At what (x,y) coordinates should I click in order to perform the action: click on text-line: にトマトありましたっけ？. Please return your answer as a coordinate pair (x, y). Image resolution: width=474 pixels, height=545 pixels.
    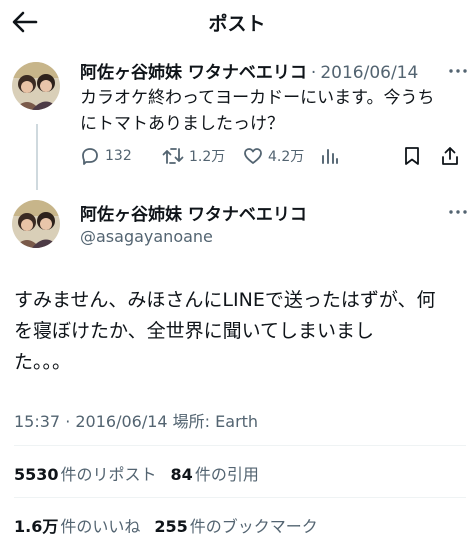
    Looking at the image, I should click on (182, 124).